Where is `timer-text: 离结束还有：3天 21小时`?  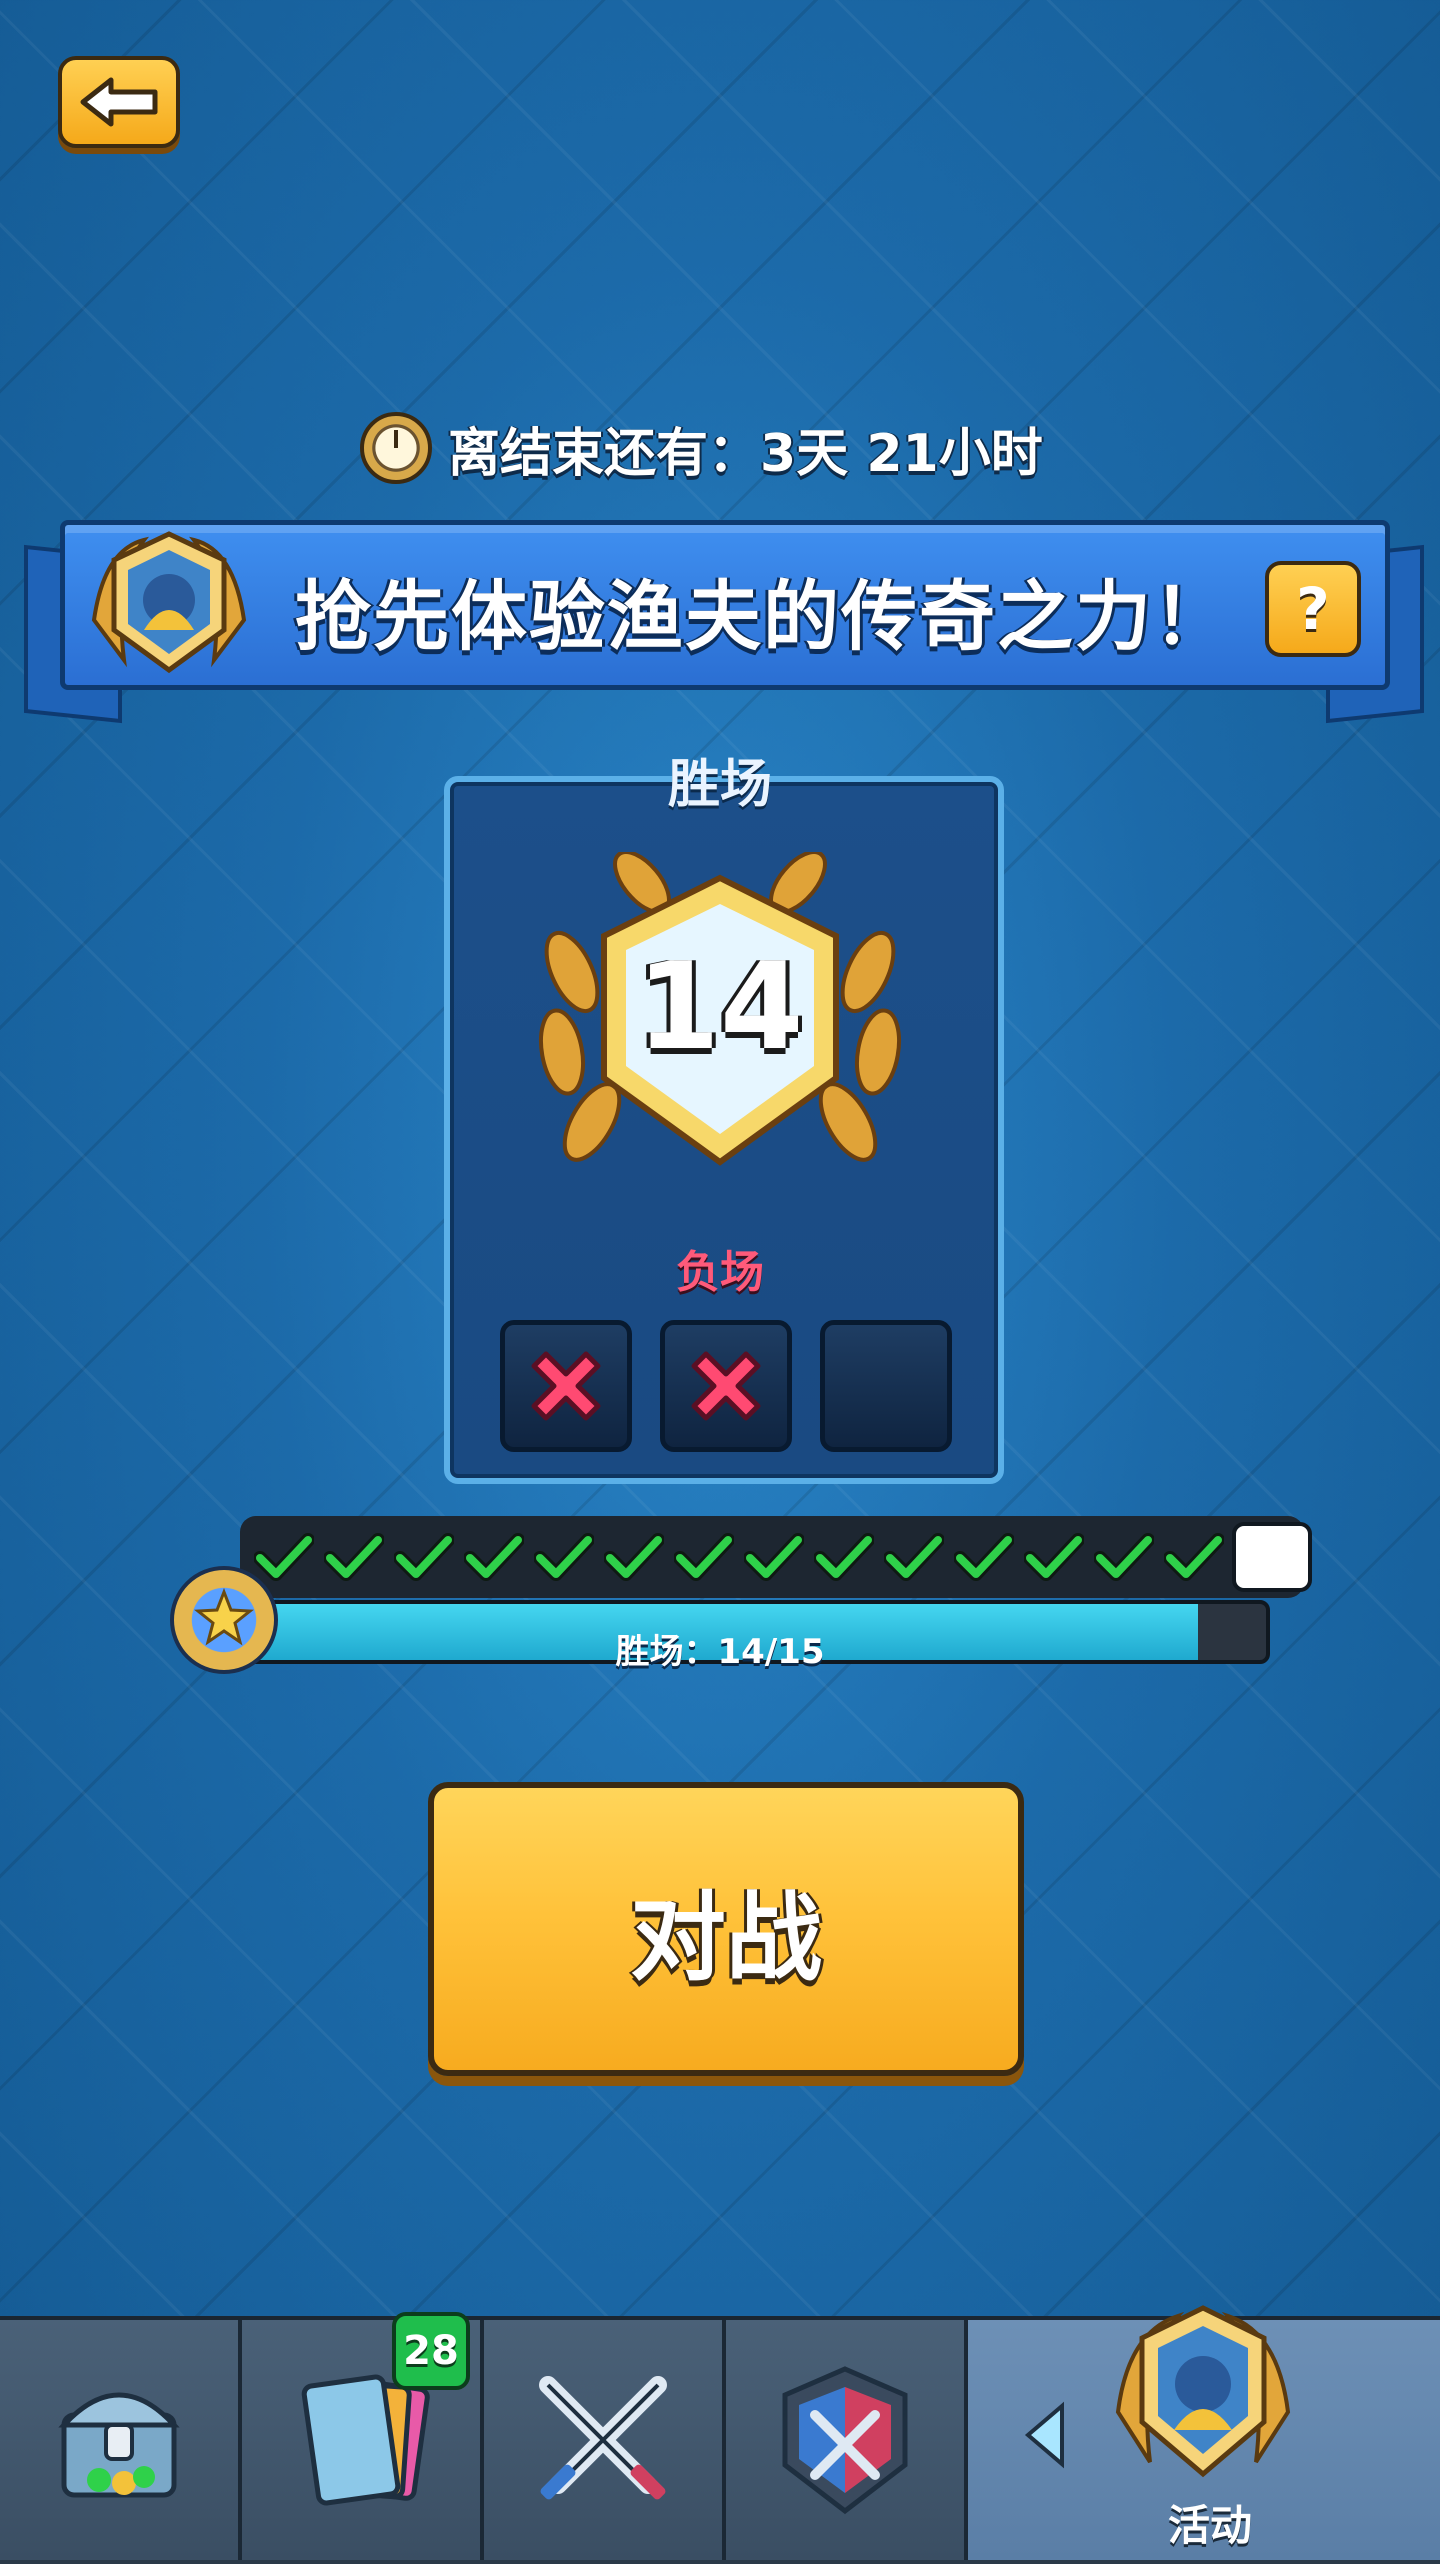
timer-text: 离结束还有：3天 21小时 is located at coordinates (745, 448).